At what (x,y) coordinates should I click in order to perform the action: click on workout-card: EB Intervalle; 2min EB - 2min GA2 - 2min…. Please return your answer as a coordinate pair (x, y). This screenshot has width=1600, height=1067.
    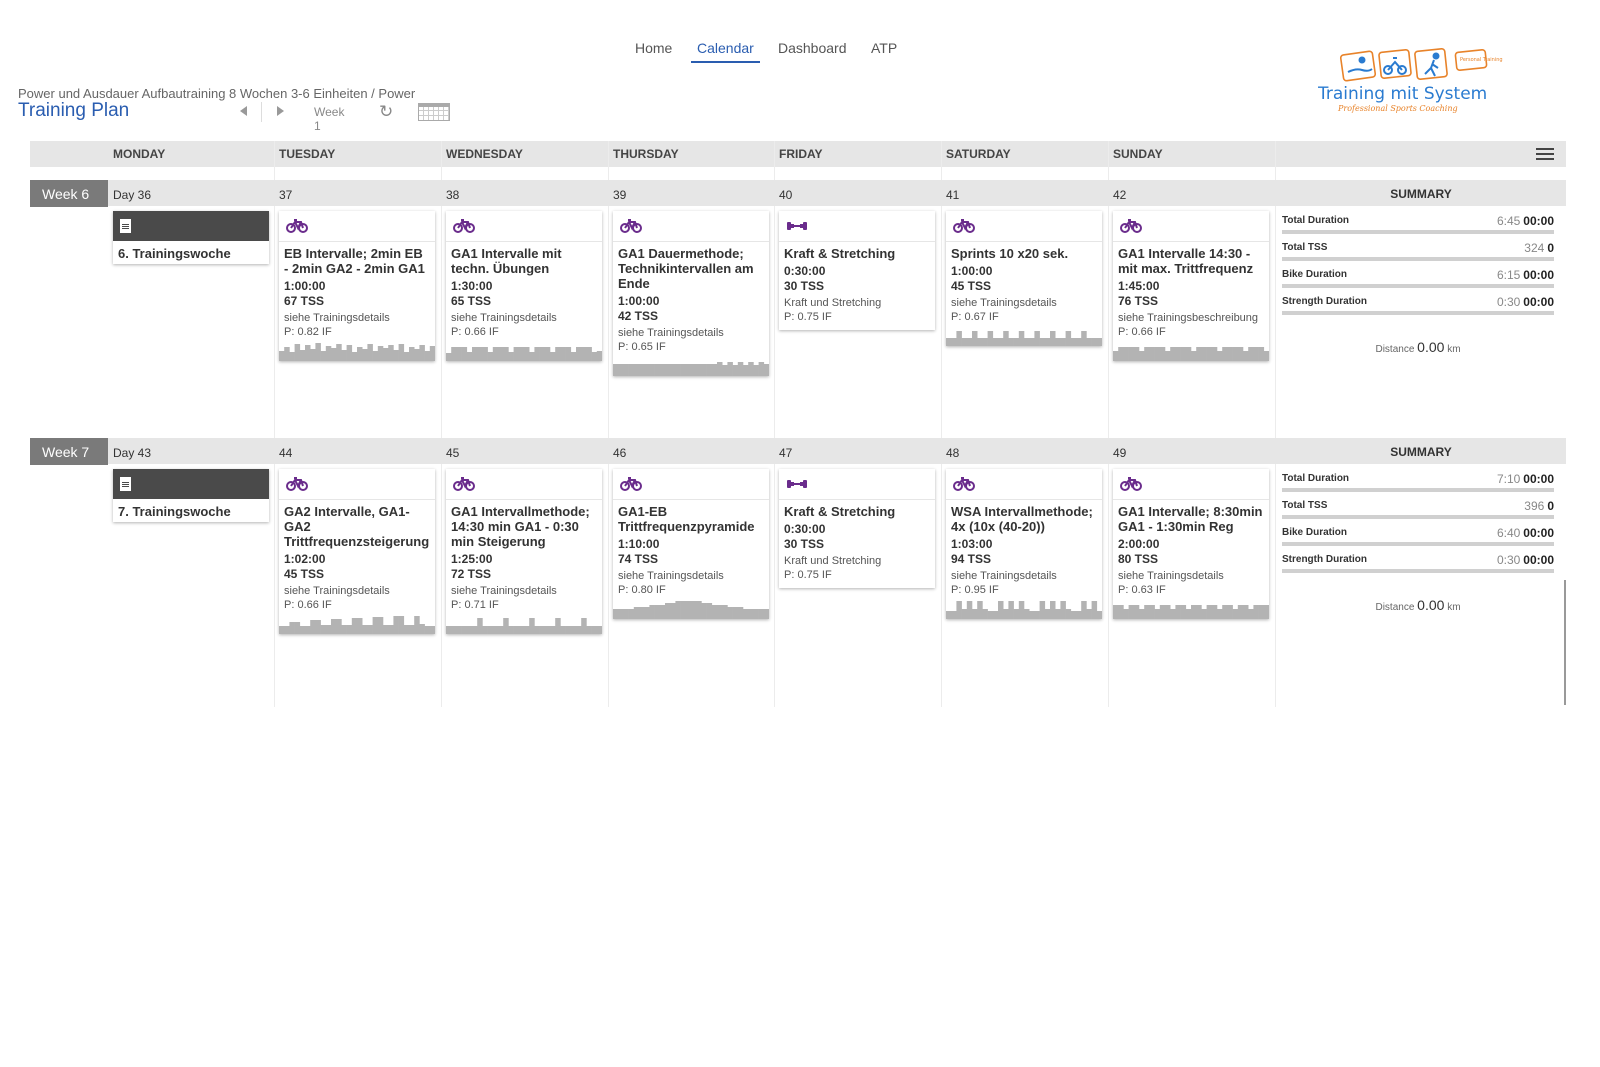
    Looking at the image, I should click on (357, 286).